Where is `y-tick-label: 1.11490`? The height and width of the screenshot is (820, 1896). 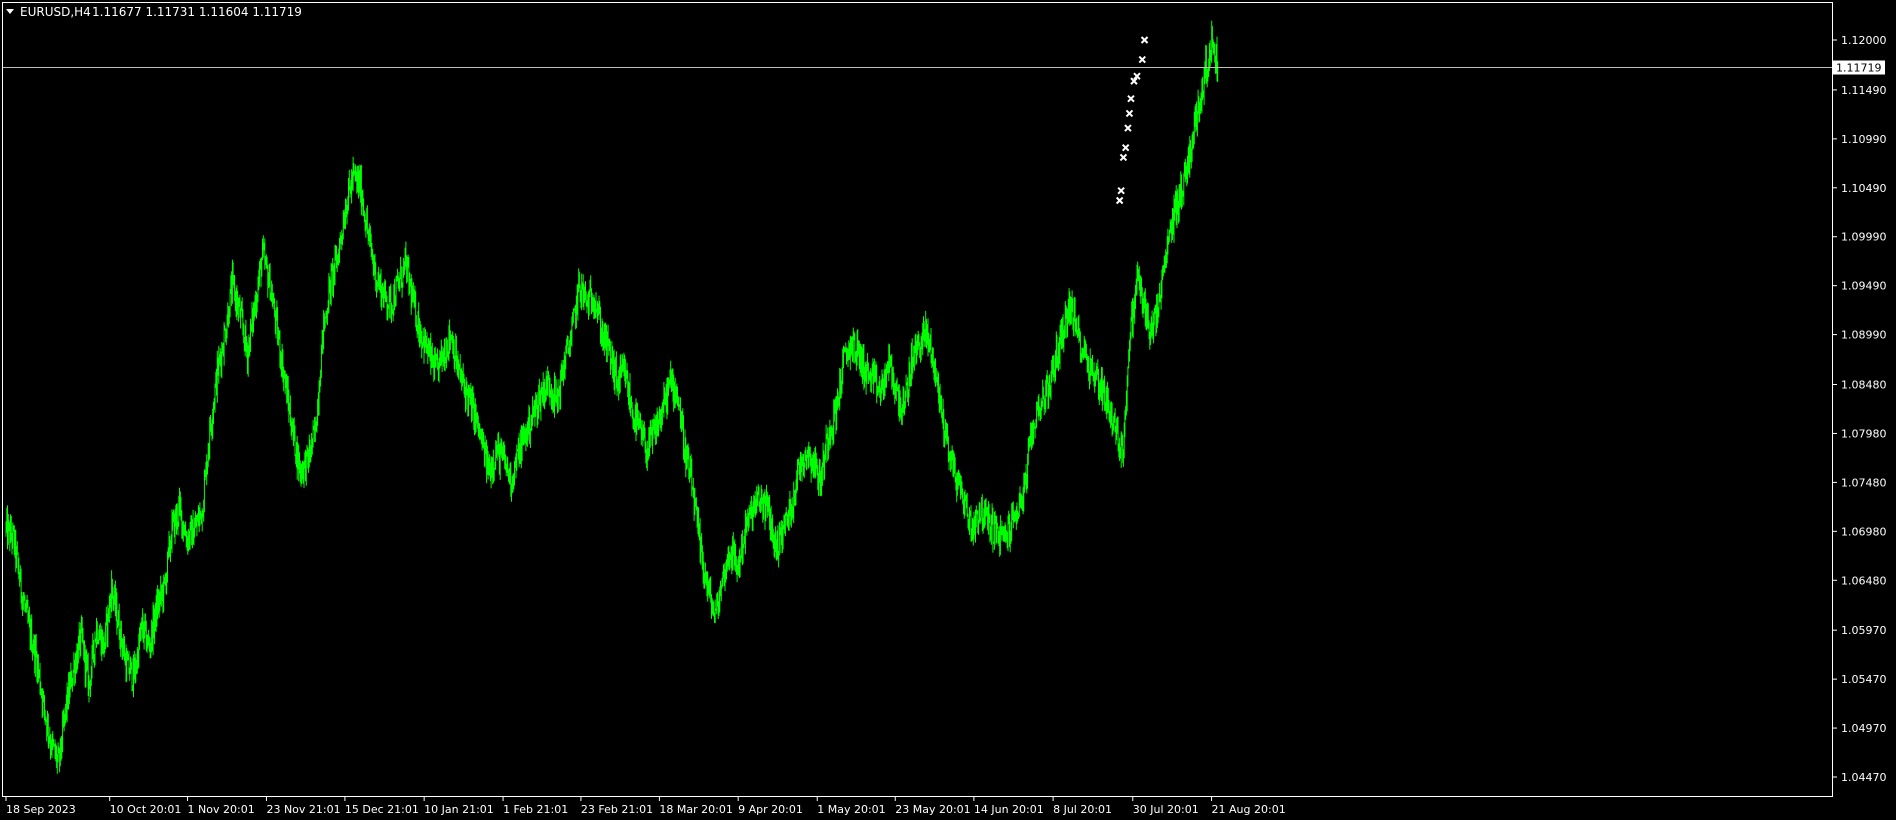
y-tick-label: 1.11490 is located at coordinates (1864, 90).